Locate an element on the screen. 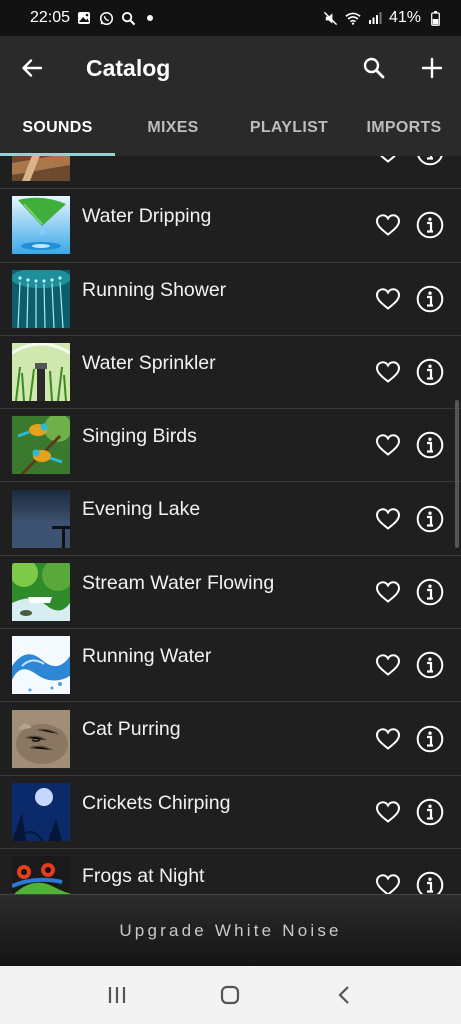  recents-button is located at coordinates (117, 995).